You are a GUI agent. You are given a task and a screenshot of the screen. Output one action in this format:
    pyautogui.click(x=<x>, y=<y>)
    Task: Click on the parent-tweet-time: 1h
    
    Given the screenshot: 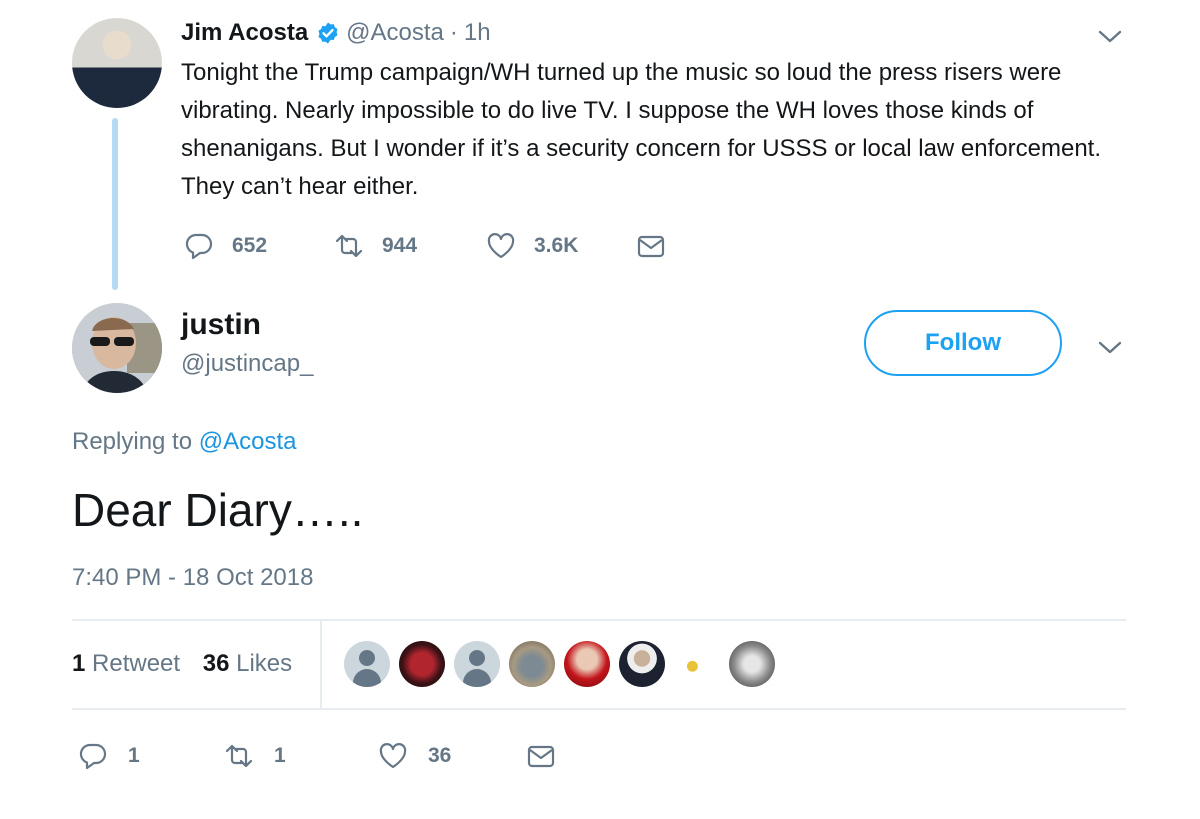 What is the action you would take?
    pyautogui.click(x=477, y=33)
    